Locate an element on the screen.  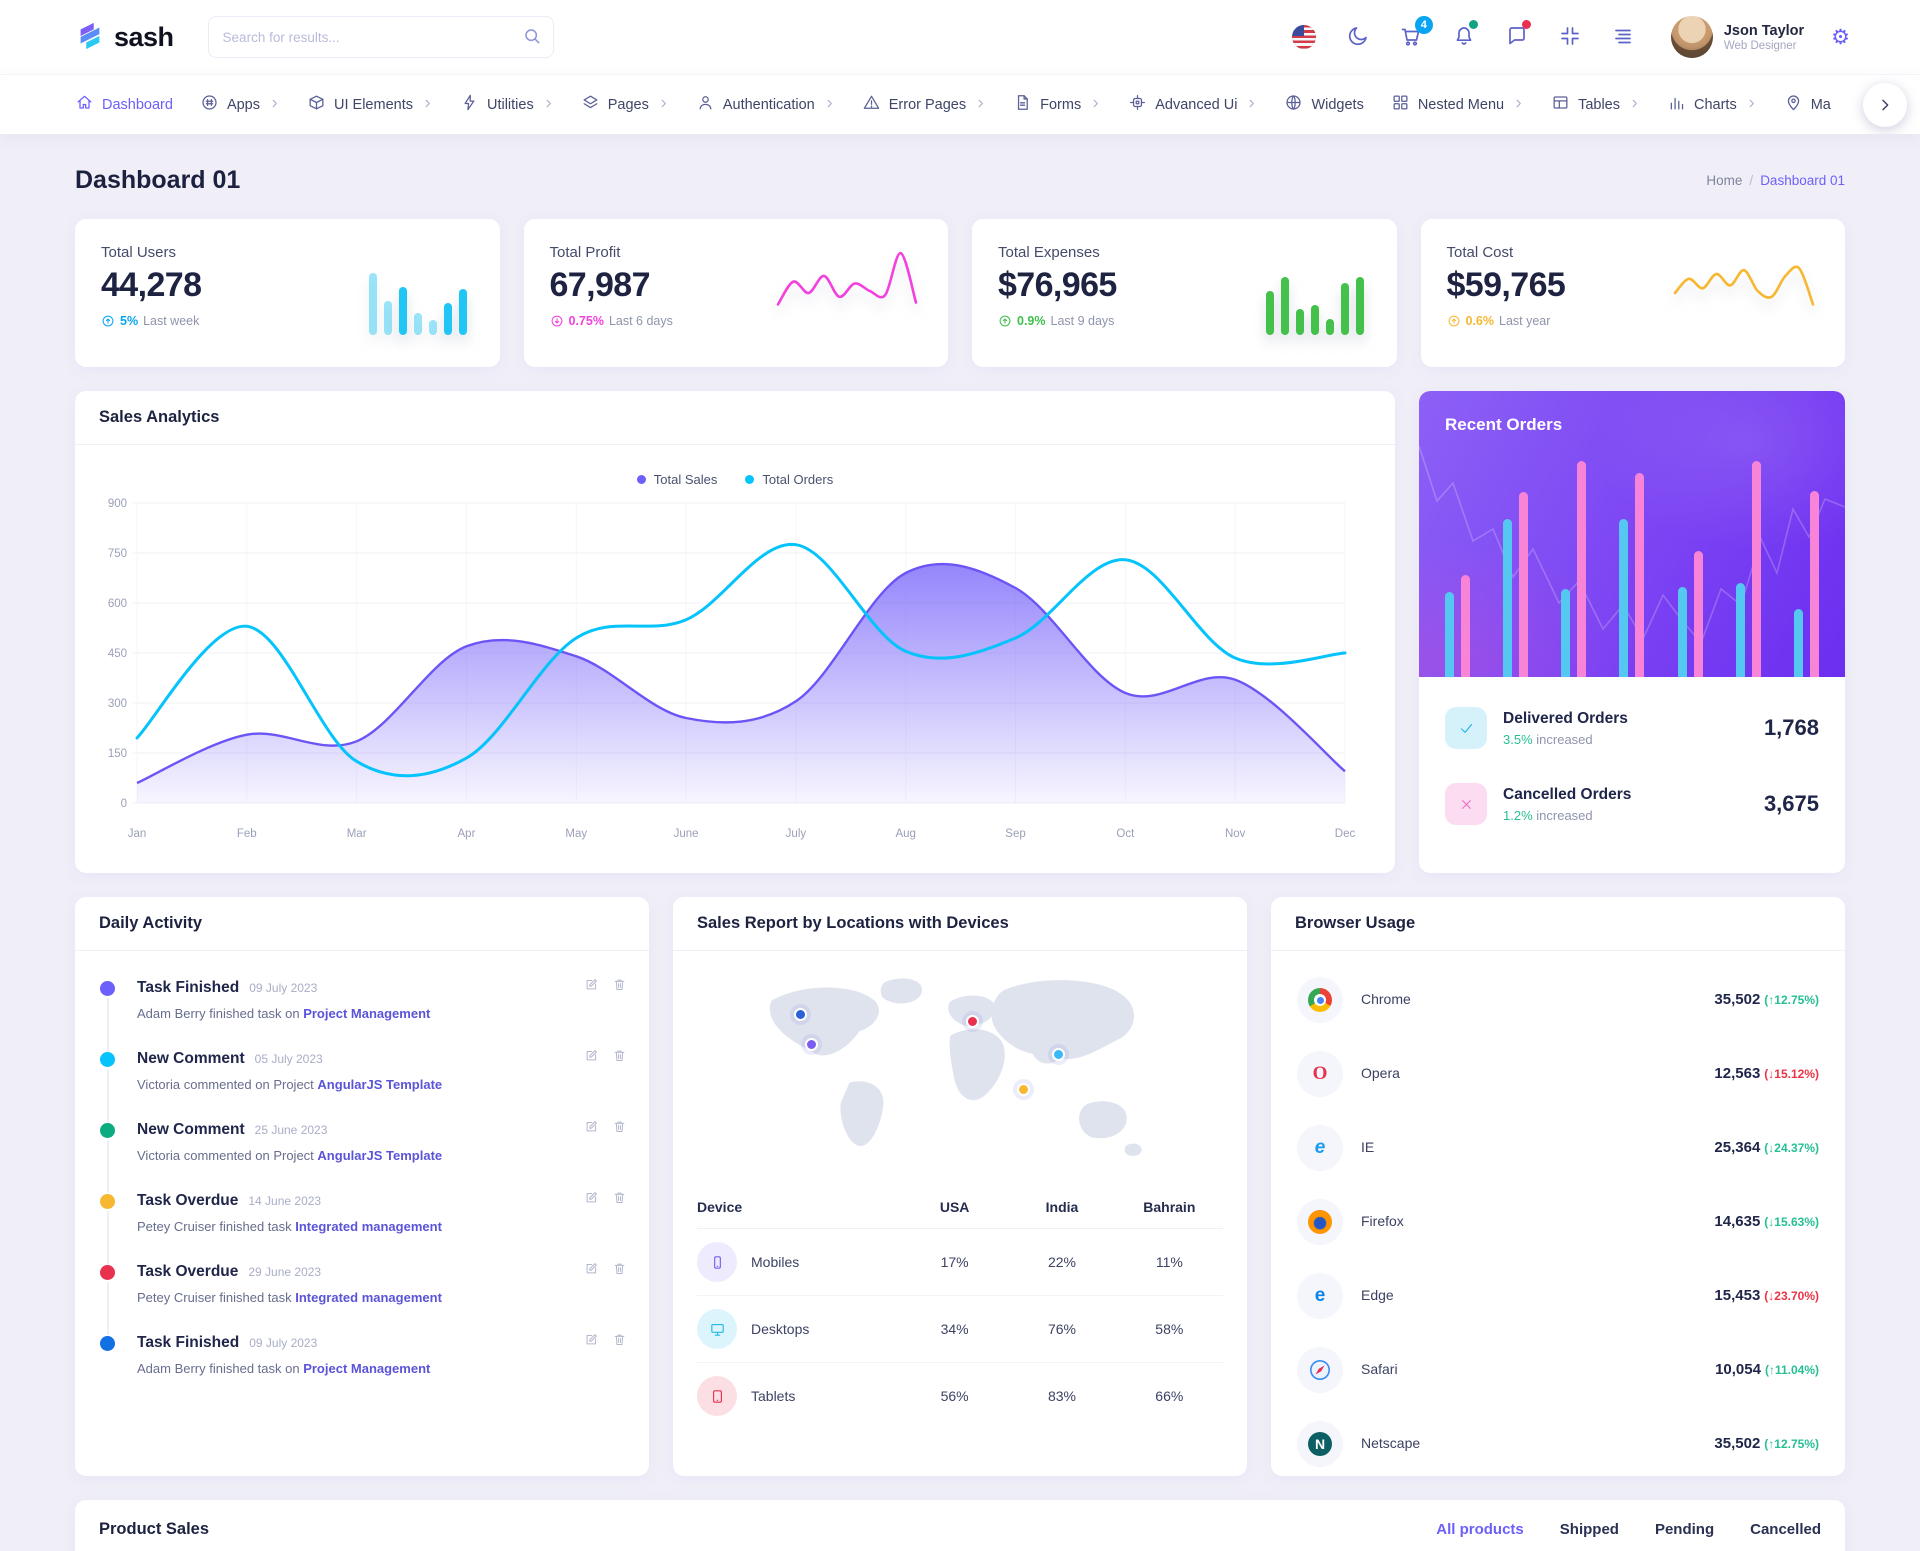
messages-button is located at coordinates (1517, 35).